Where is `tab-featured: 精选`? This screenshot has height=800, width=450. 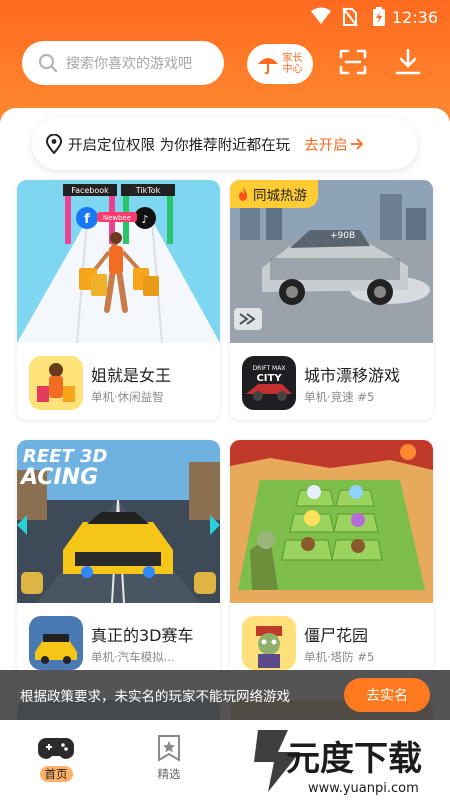
tab-featured: 精选 is located at coordinates (169, 758).